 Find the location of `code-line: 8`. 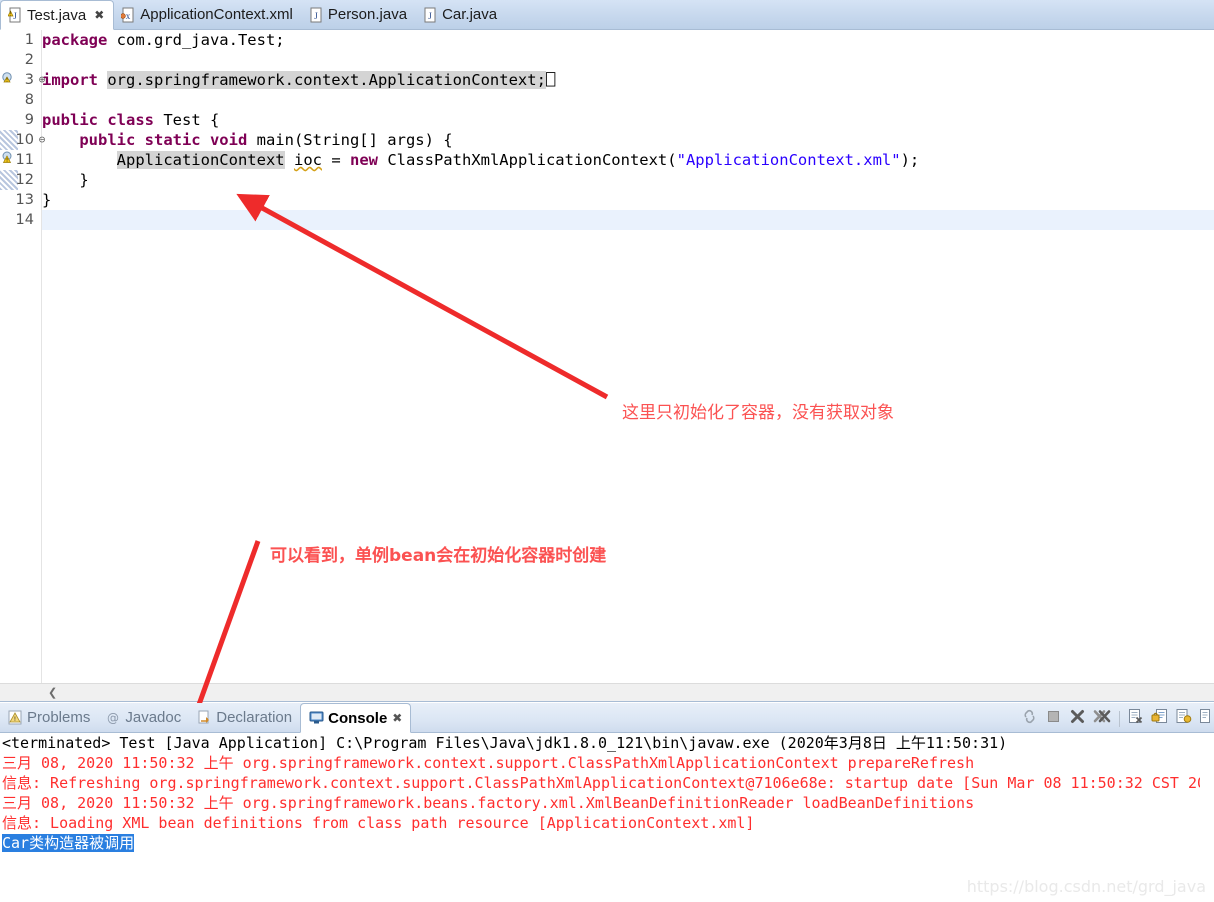

code-line: 8 is located at coordinates (607, 100).